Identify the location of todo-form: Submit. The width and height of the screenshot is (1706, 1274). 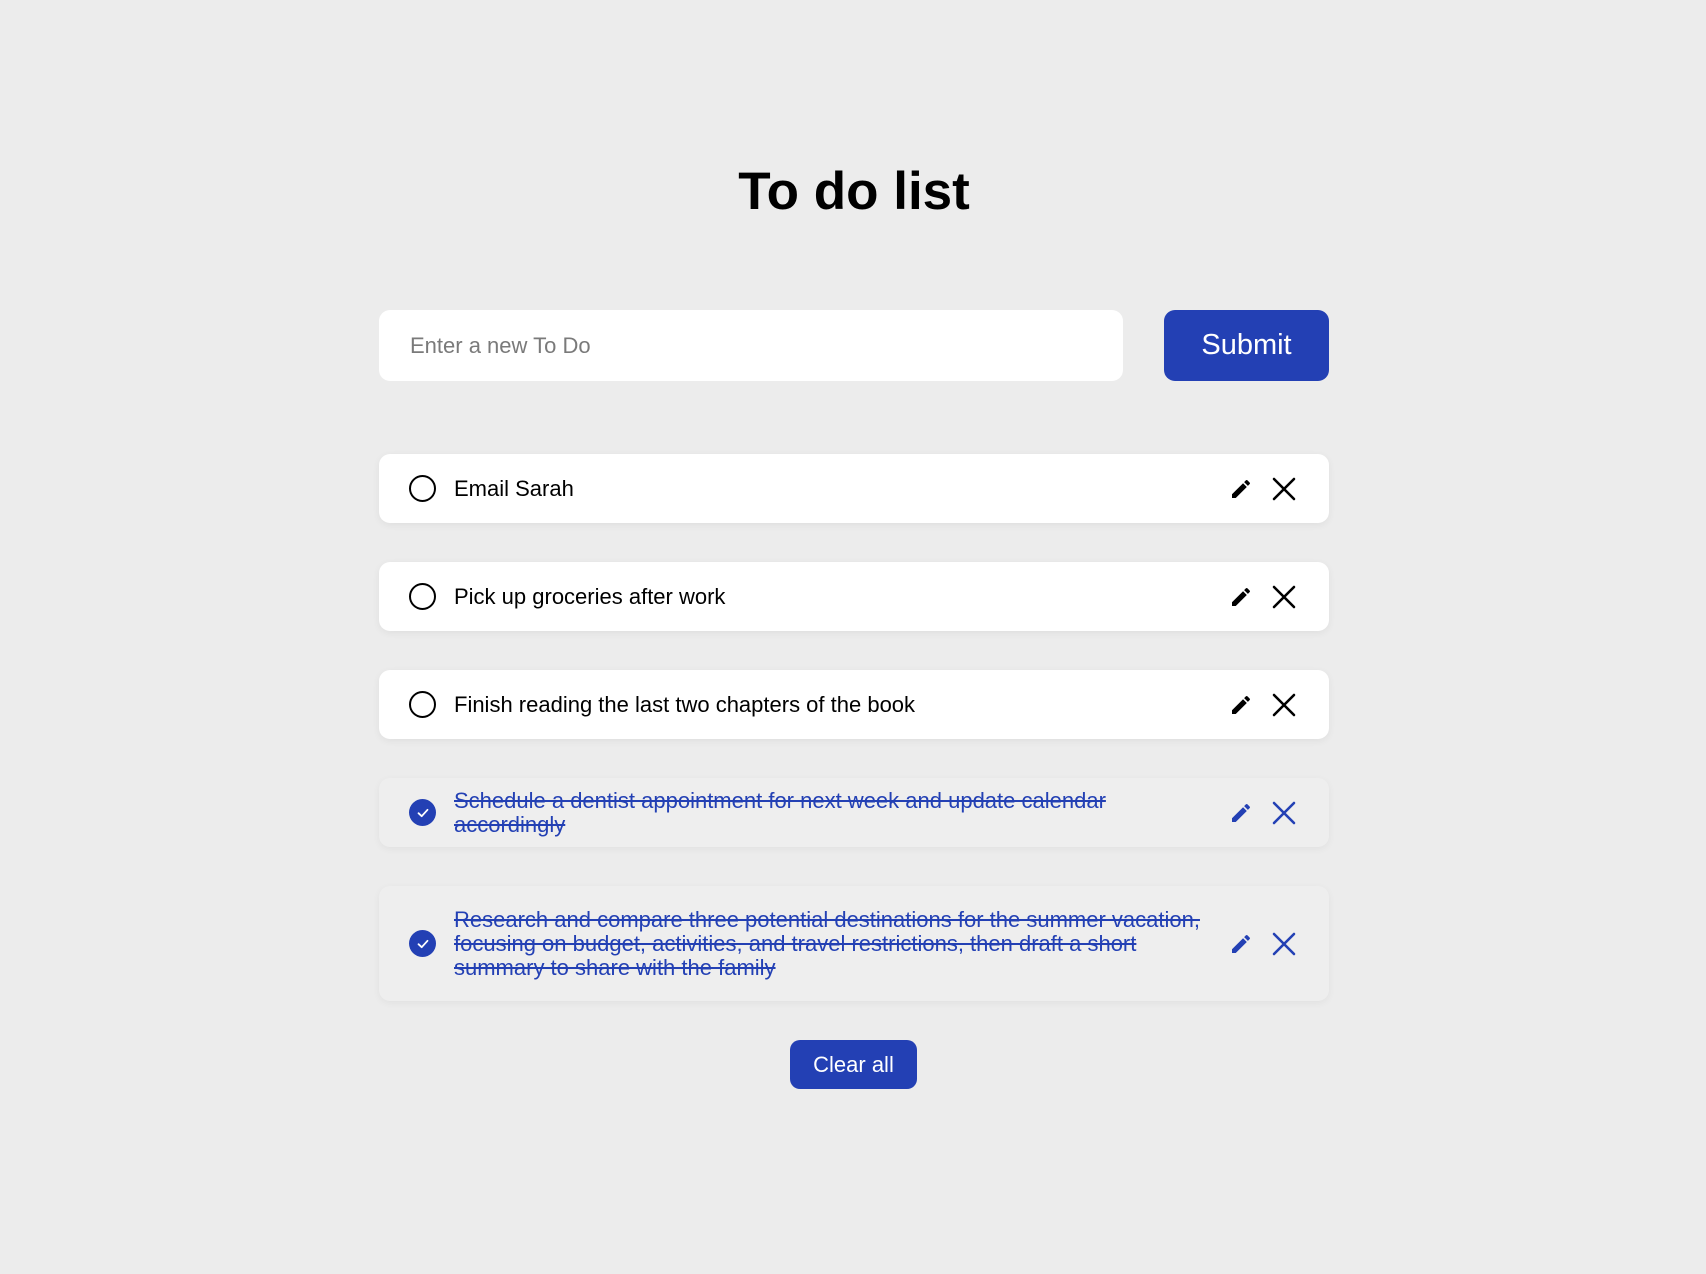
(854, 345).